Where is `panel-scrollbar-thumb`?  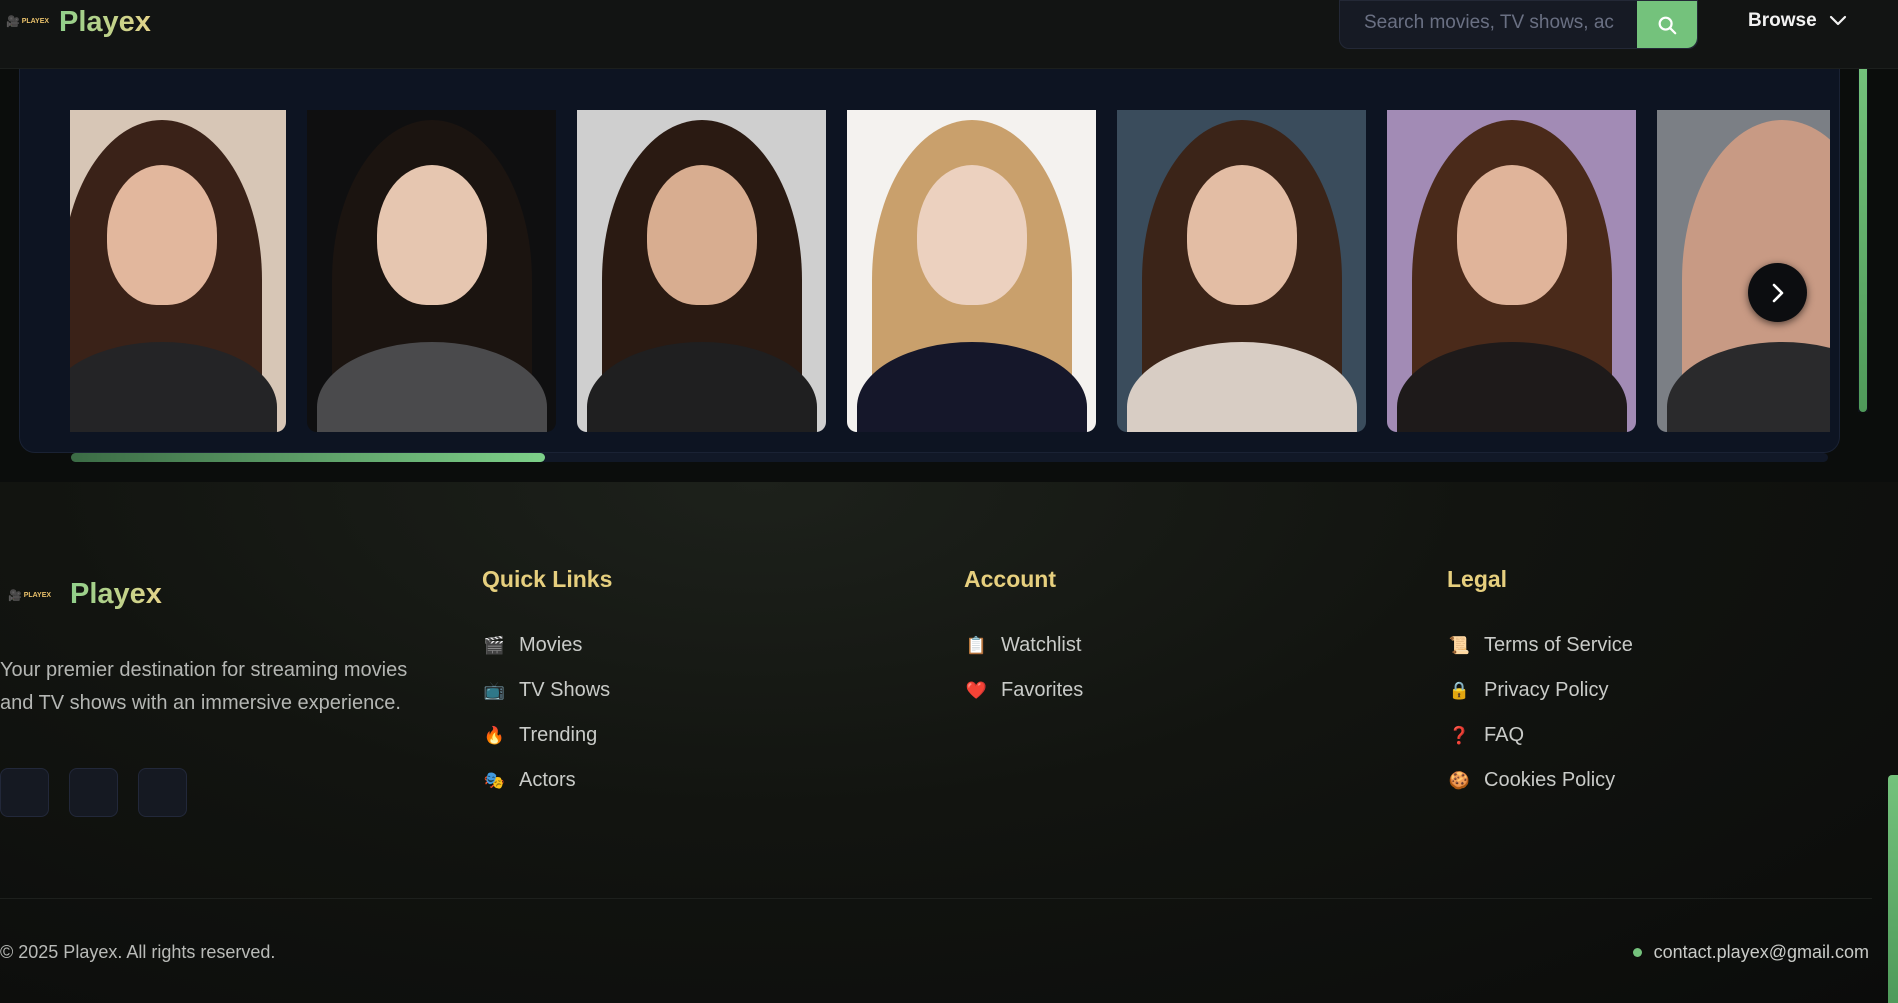
panel-scrollbar-thumb is located at coordinates (1863, 236).